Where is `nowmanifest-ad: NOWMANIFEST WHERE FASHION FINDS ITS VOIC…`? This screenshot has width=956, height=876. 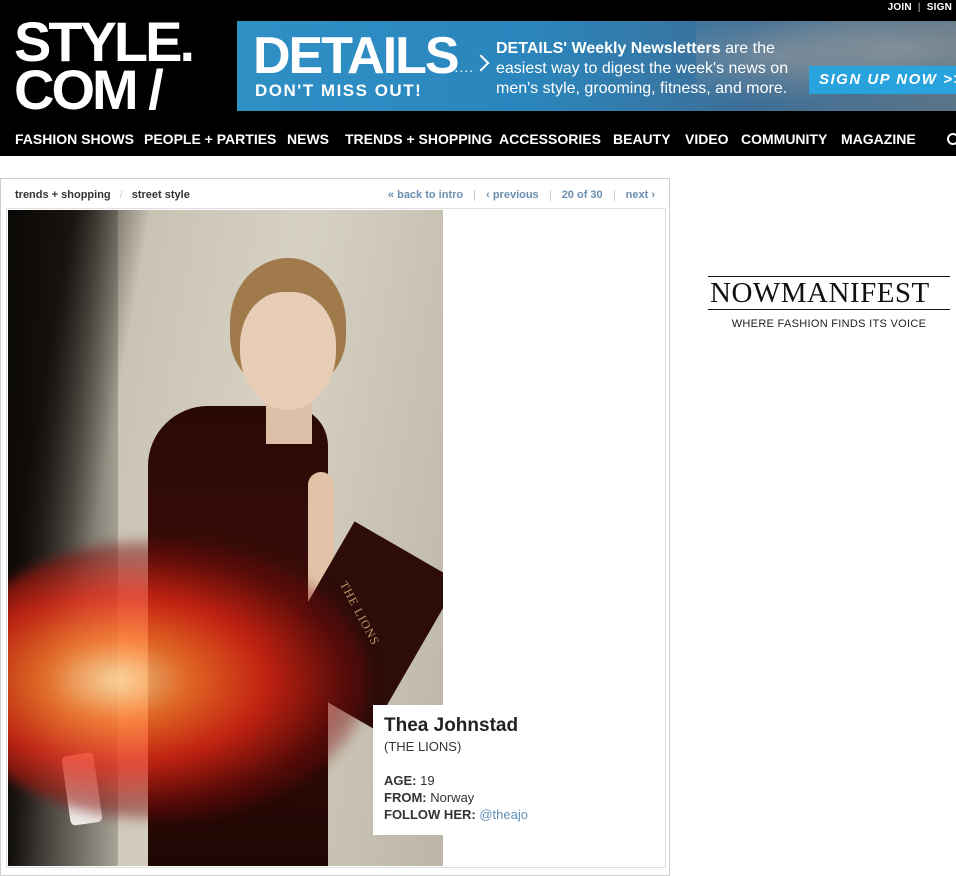 nowmanifest-ad: NOWMANIFEST WHERE FASHION FINDS ITS VOIC… is located at coordinates (829, 306).